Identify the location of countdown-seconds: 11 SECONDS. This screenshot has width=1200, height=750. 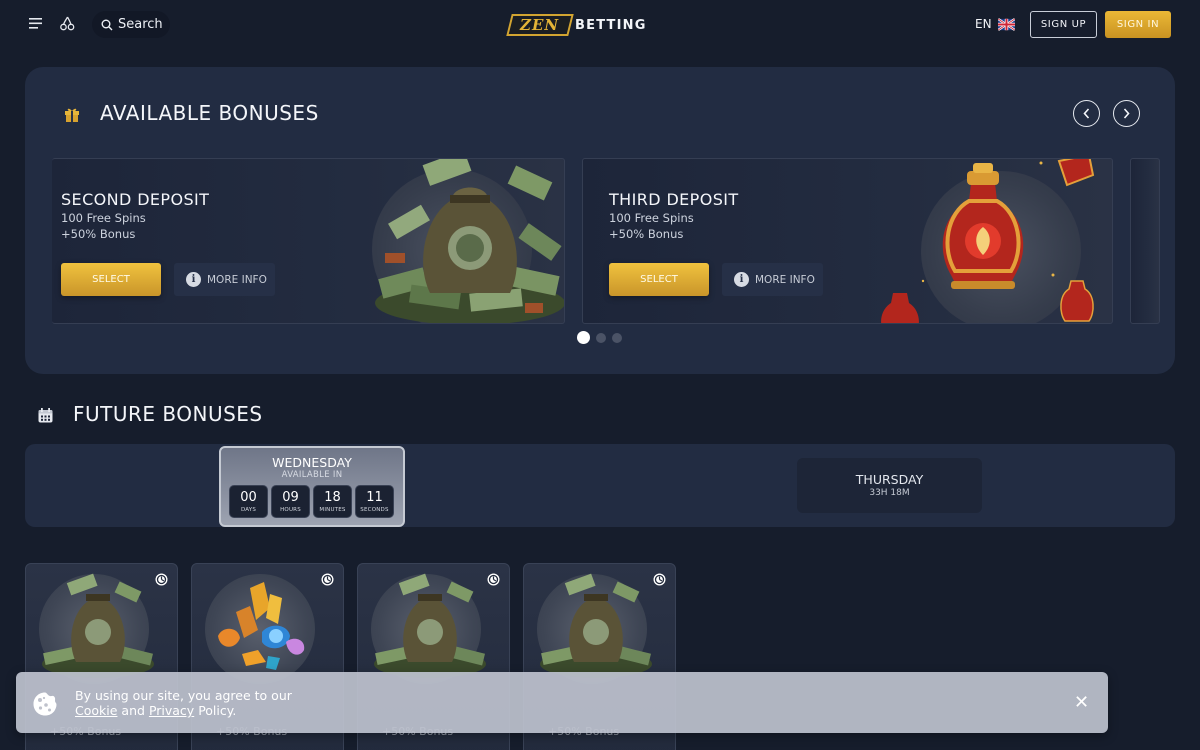
(374, 501).